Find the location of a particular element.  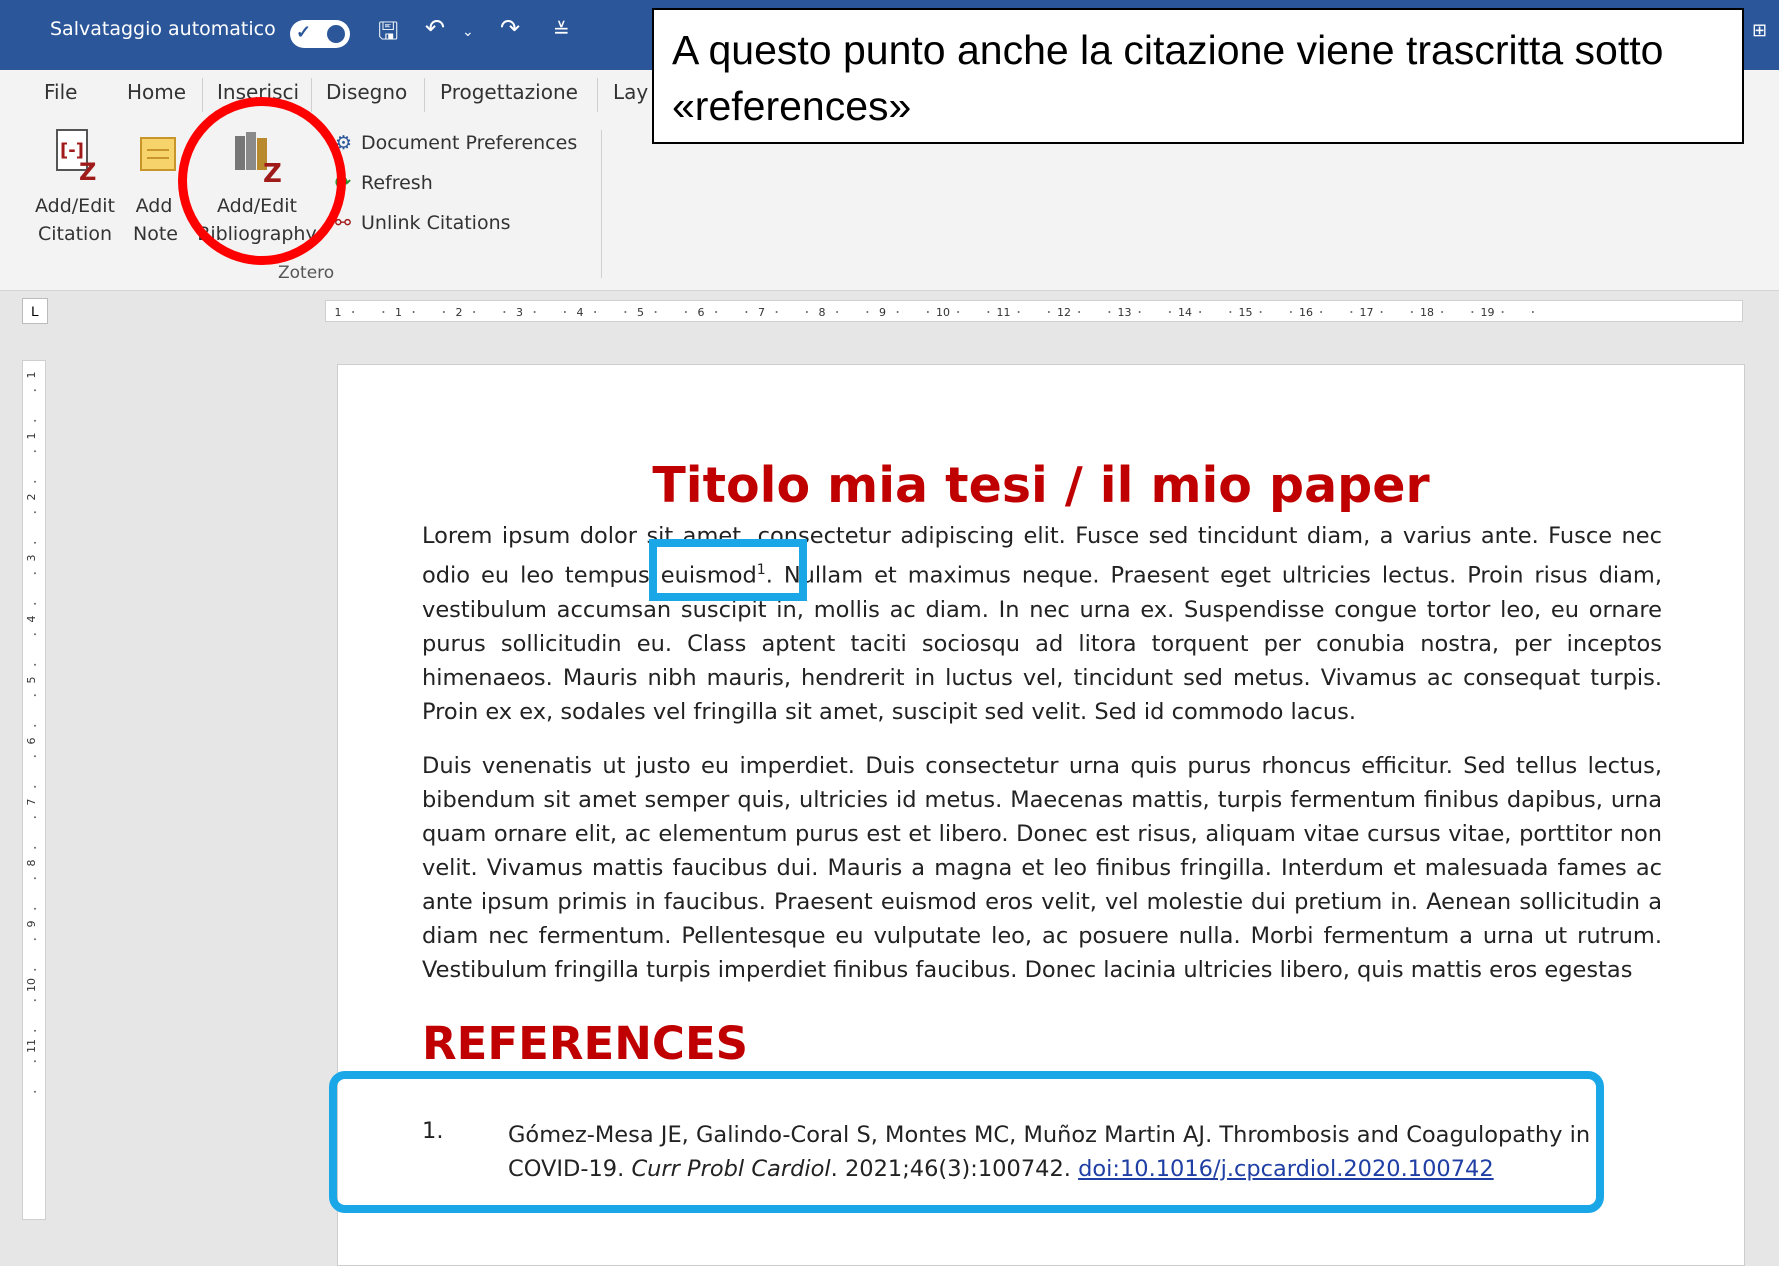

group-separator is located at coordinates (601, 204).